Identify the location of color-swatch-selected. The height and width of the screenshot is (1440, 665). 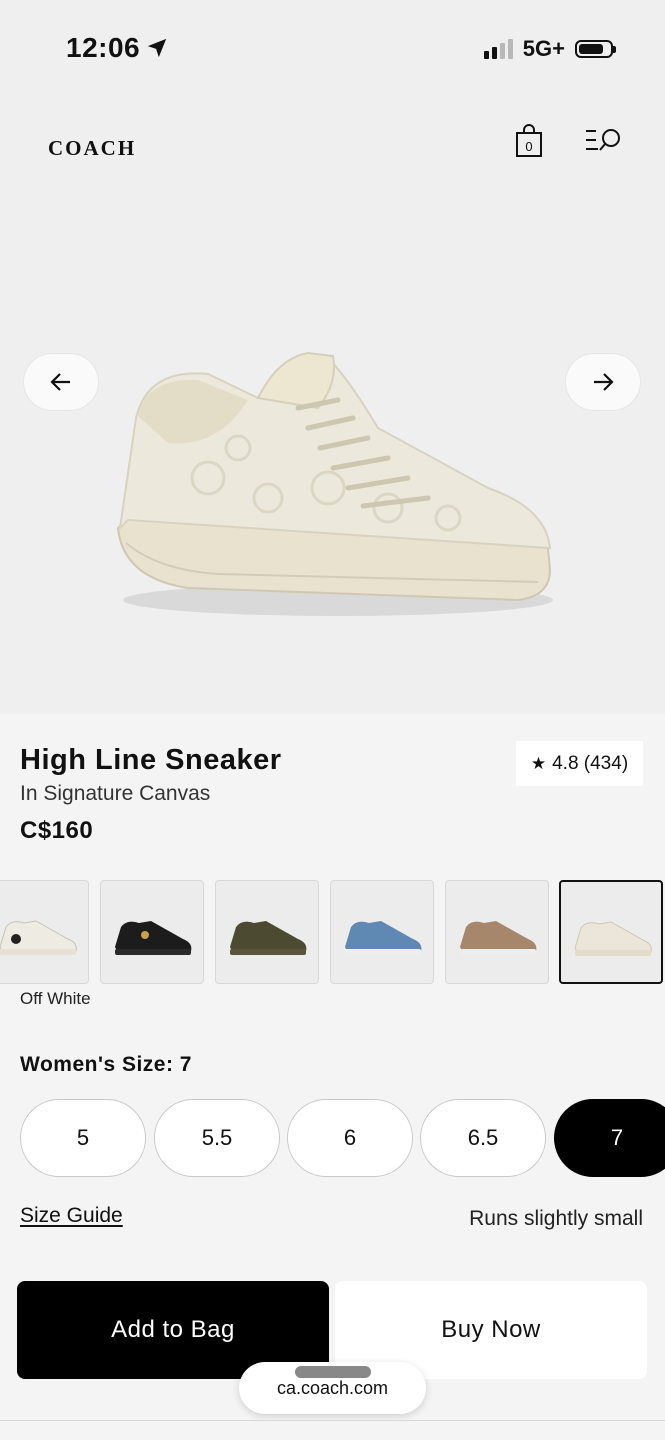
(611, 932).